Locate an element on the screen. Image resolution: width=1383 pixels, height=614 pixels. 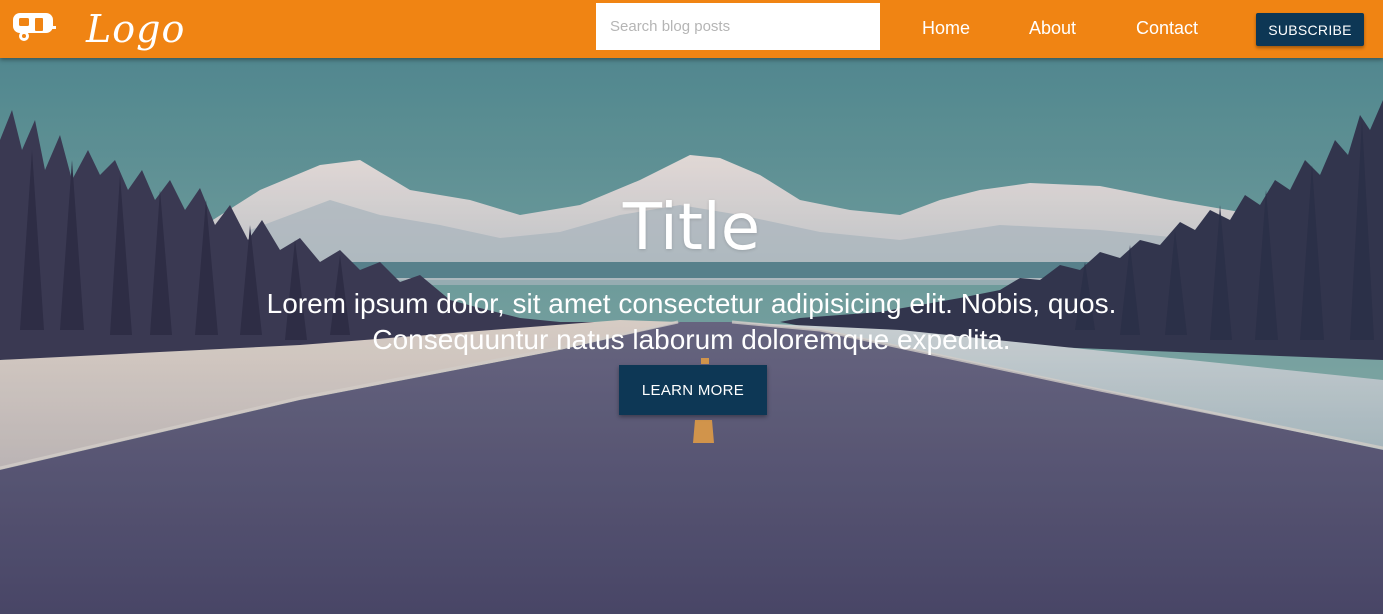
nav-link-about: About is located at coordinates (1052, 28).